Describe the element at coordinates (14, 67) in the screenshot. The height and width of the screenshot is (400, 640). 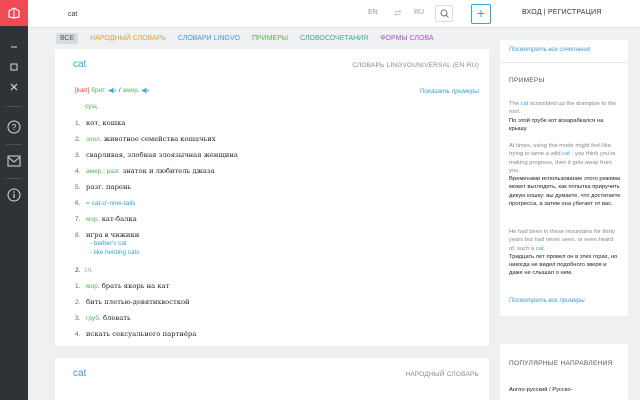
I see `maximize-button` at that location.